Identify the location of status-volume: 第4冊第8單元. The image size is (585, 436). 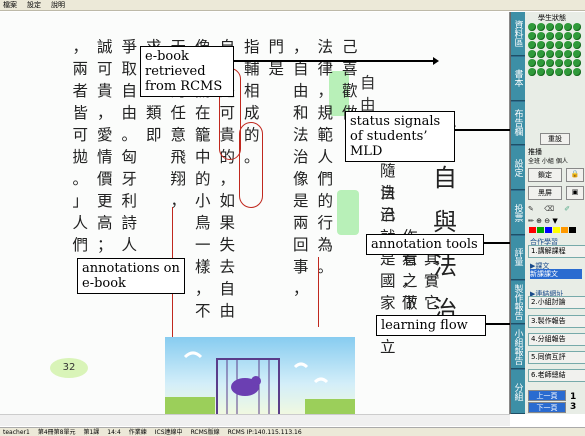
(56, 432).